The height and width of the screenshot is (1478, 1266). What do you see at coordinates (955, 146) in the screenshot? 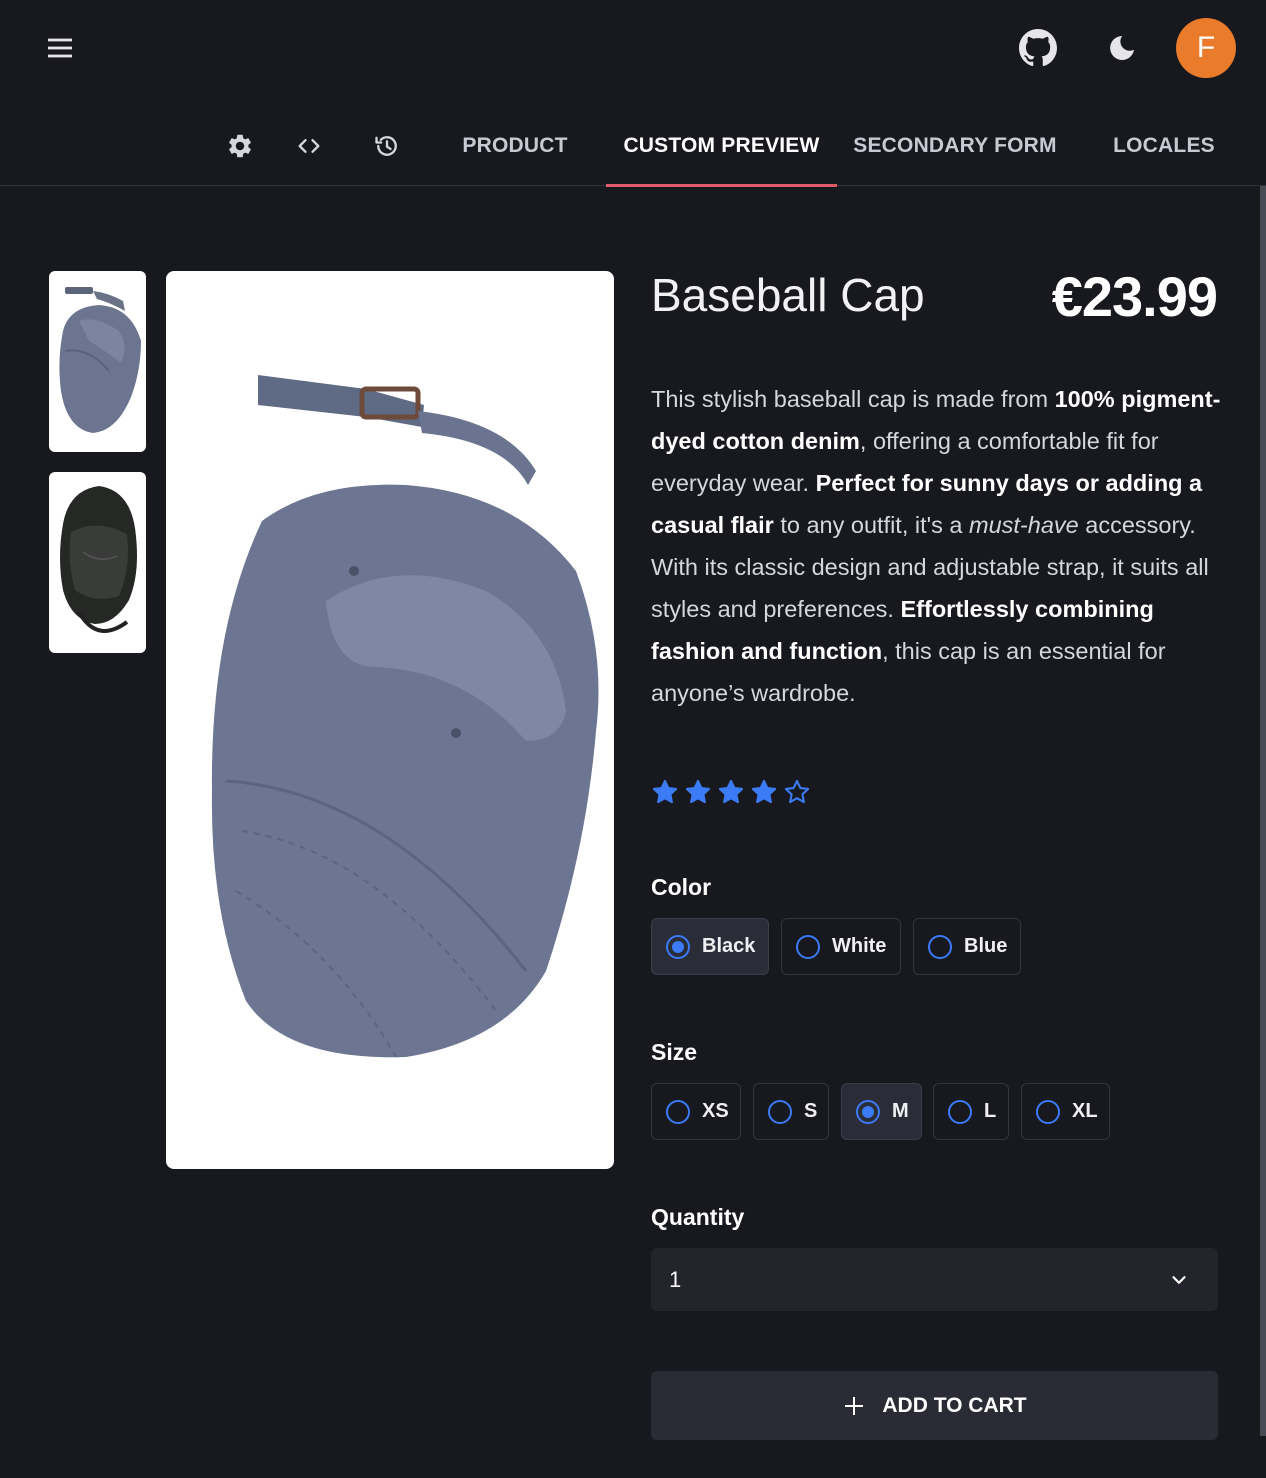
I see `tab-secondary-form: SECONDARY FORM` at bounding box center [955, 146].